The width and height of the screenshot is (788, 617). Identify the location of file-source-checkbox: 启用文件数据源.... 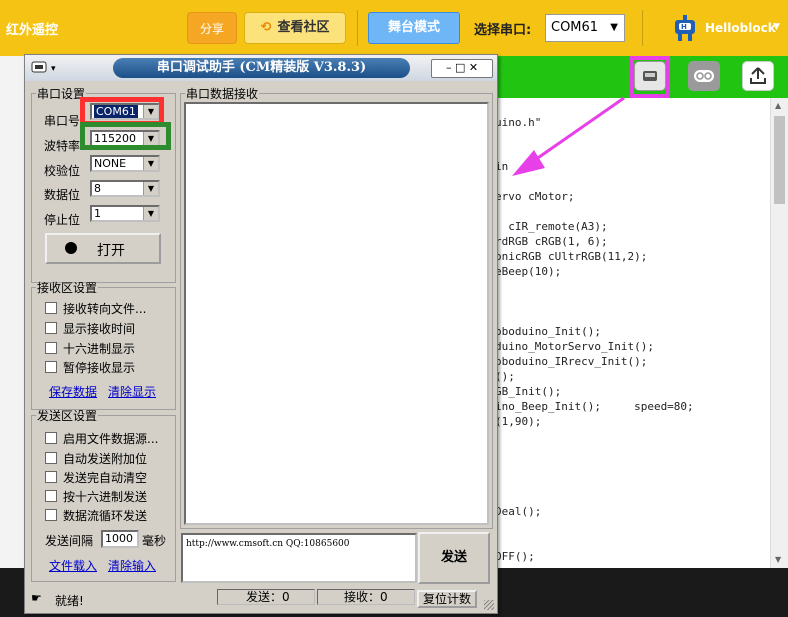
(101, 438).